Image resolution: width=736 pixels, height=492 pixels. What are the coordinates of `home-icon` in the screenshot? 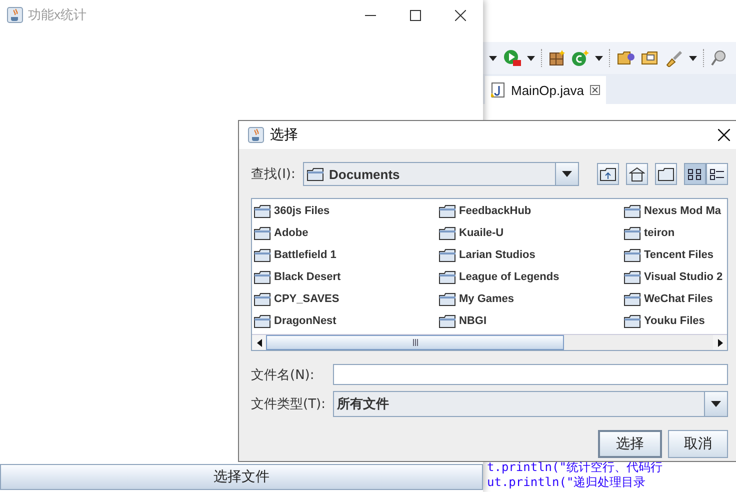 It's located at (637, 174).